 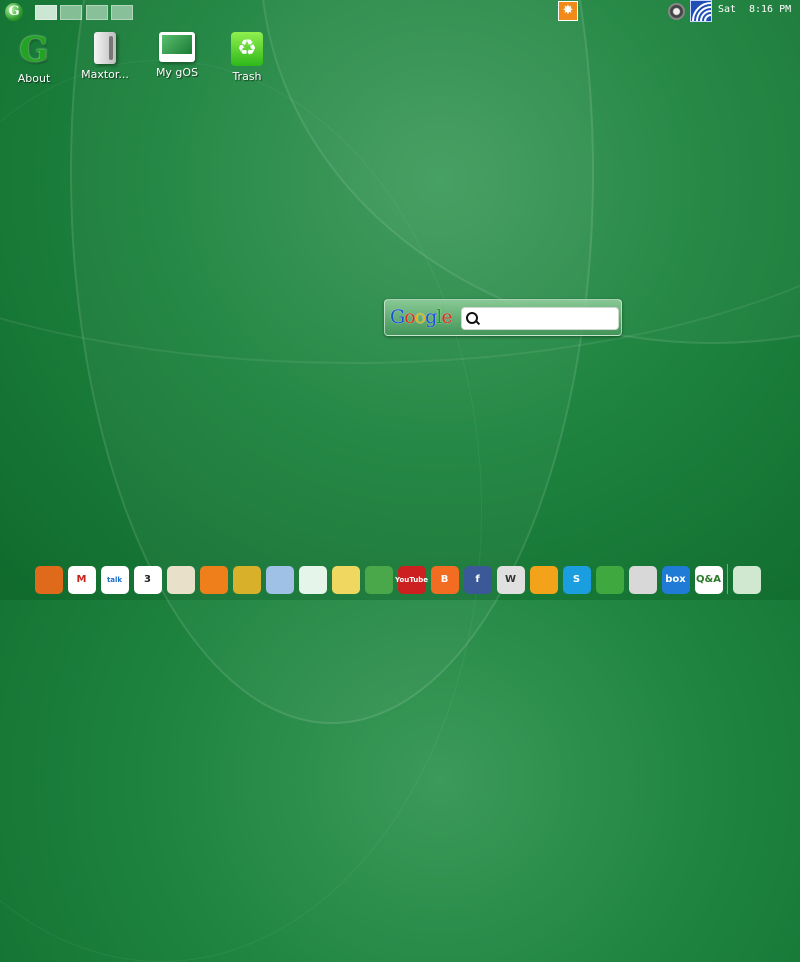 What do you see at coordinates (400, 12) in the screenshot?
I see `top-panel: G ✸ Sat 8:16 PM` at bounding box center [400, 12].